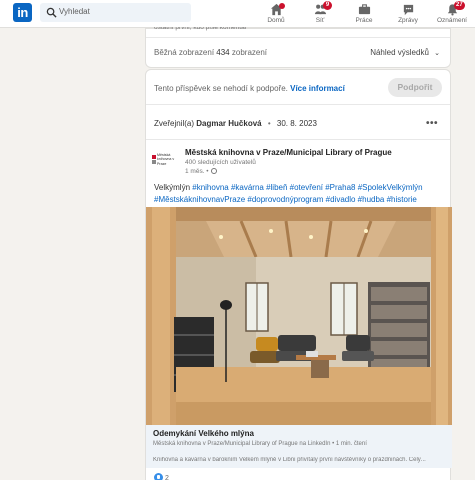 Image resolution: width=475 pixels, height=480 pixels. Describe the element at coordinates (223, 52) in the screenshot. I see `impressions-value: 434` at that location.